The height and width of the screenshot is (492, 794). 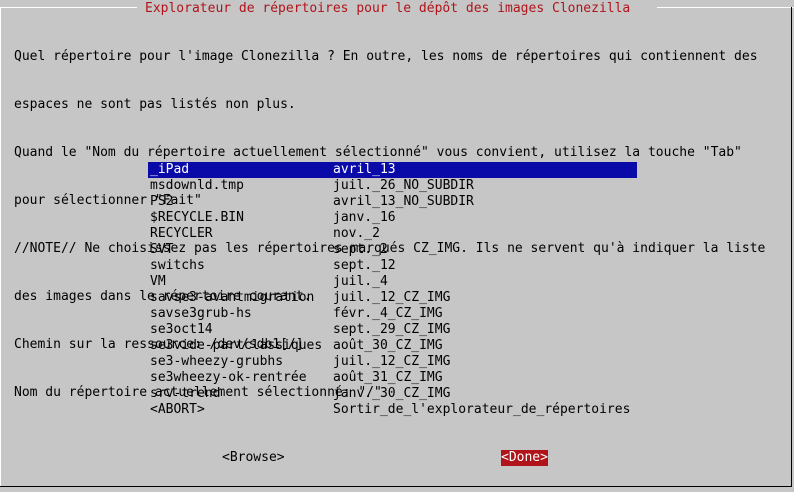 I want to click on list-item-se3oct14: se3oct14 sept._29_CZ_IMG, so click(x=392, y=330).